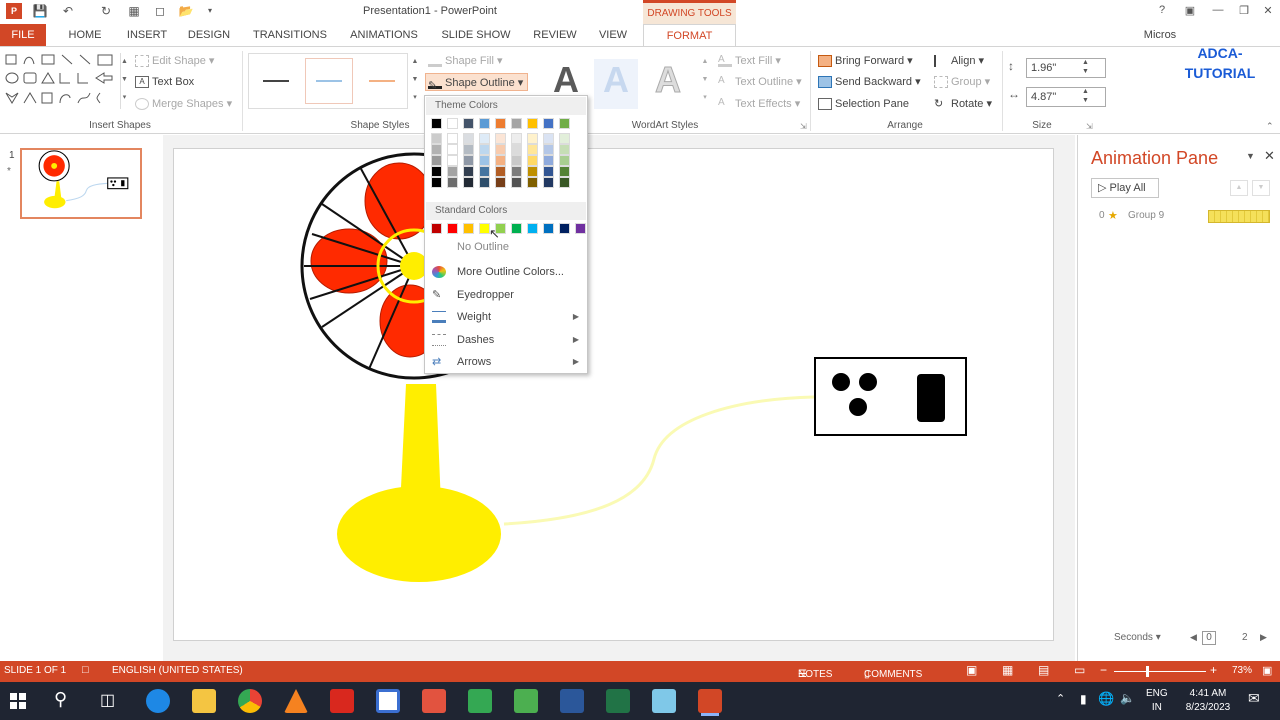  What do you see at coordinates (164, 82) in the screenshot?
I see `text-box-button: A Text Box` at bounding box center [164, 82].